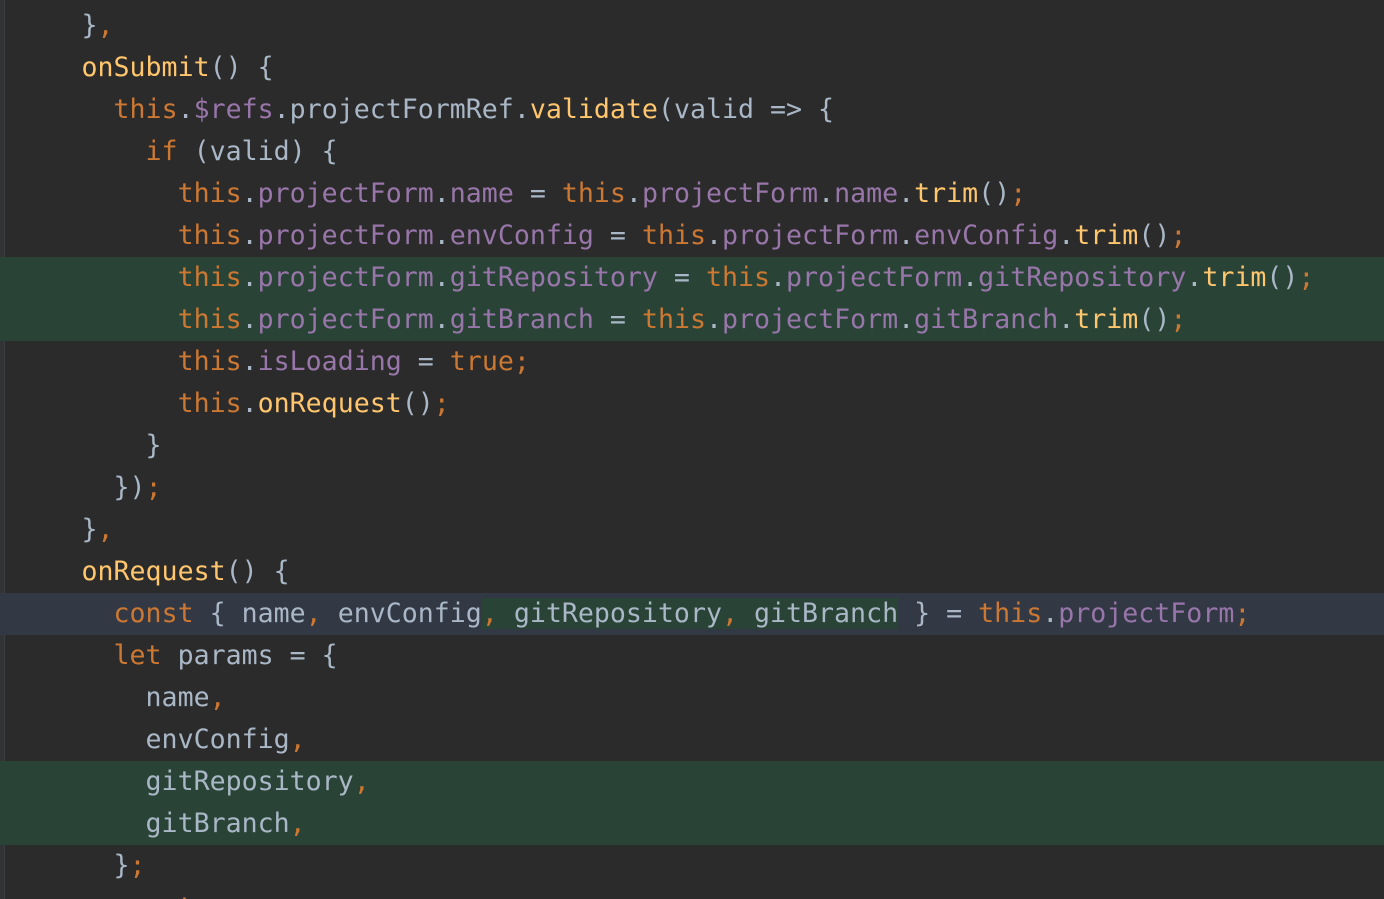 This screenshot has height=899, width=1384. What do you see at coordinates (692, 782) in the screenshot?
I see `code-line-added: gitRepository,` at bounding box center [692, 782].